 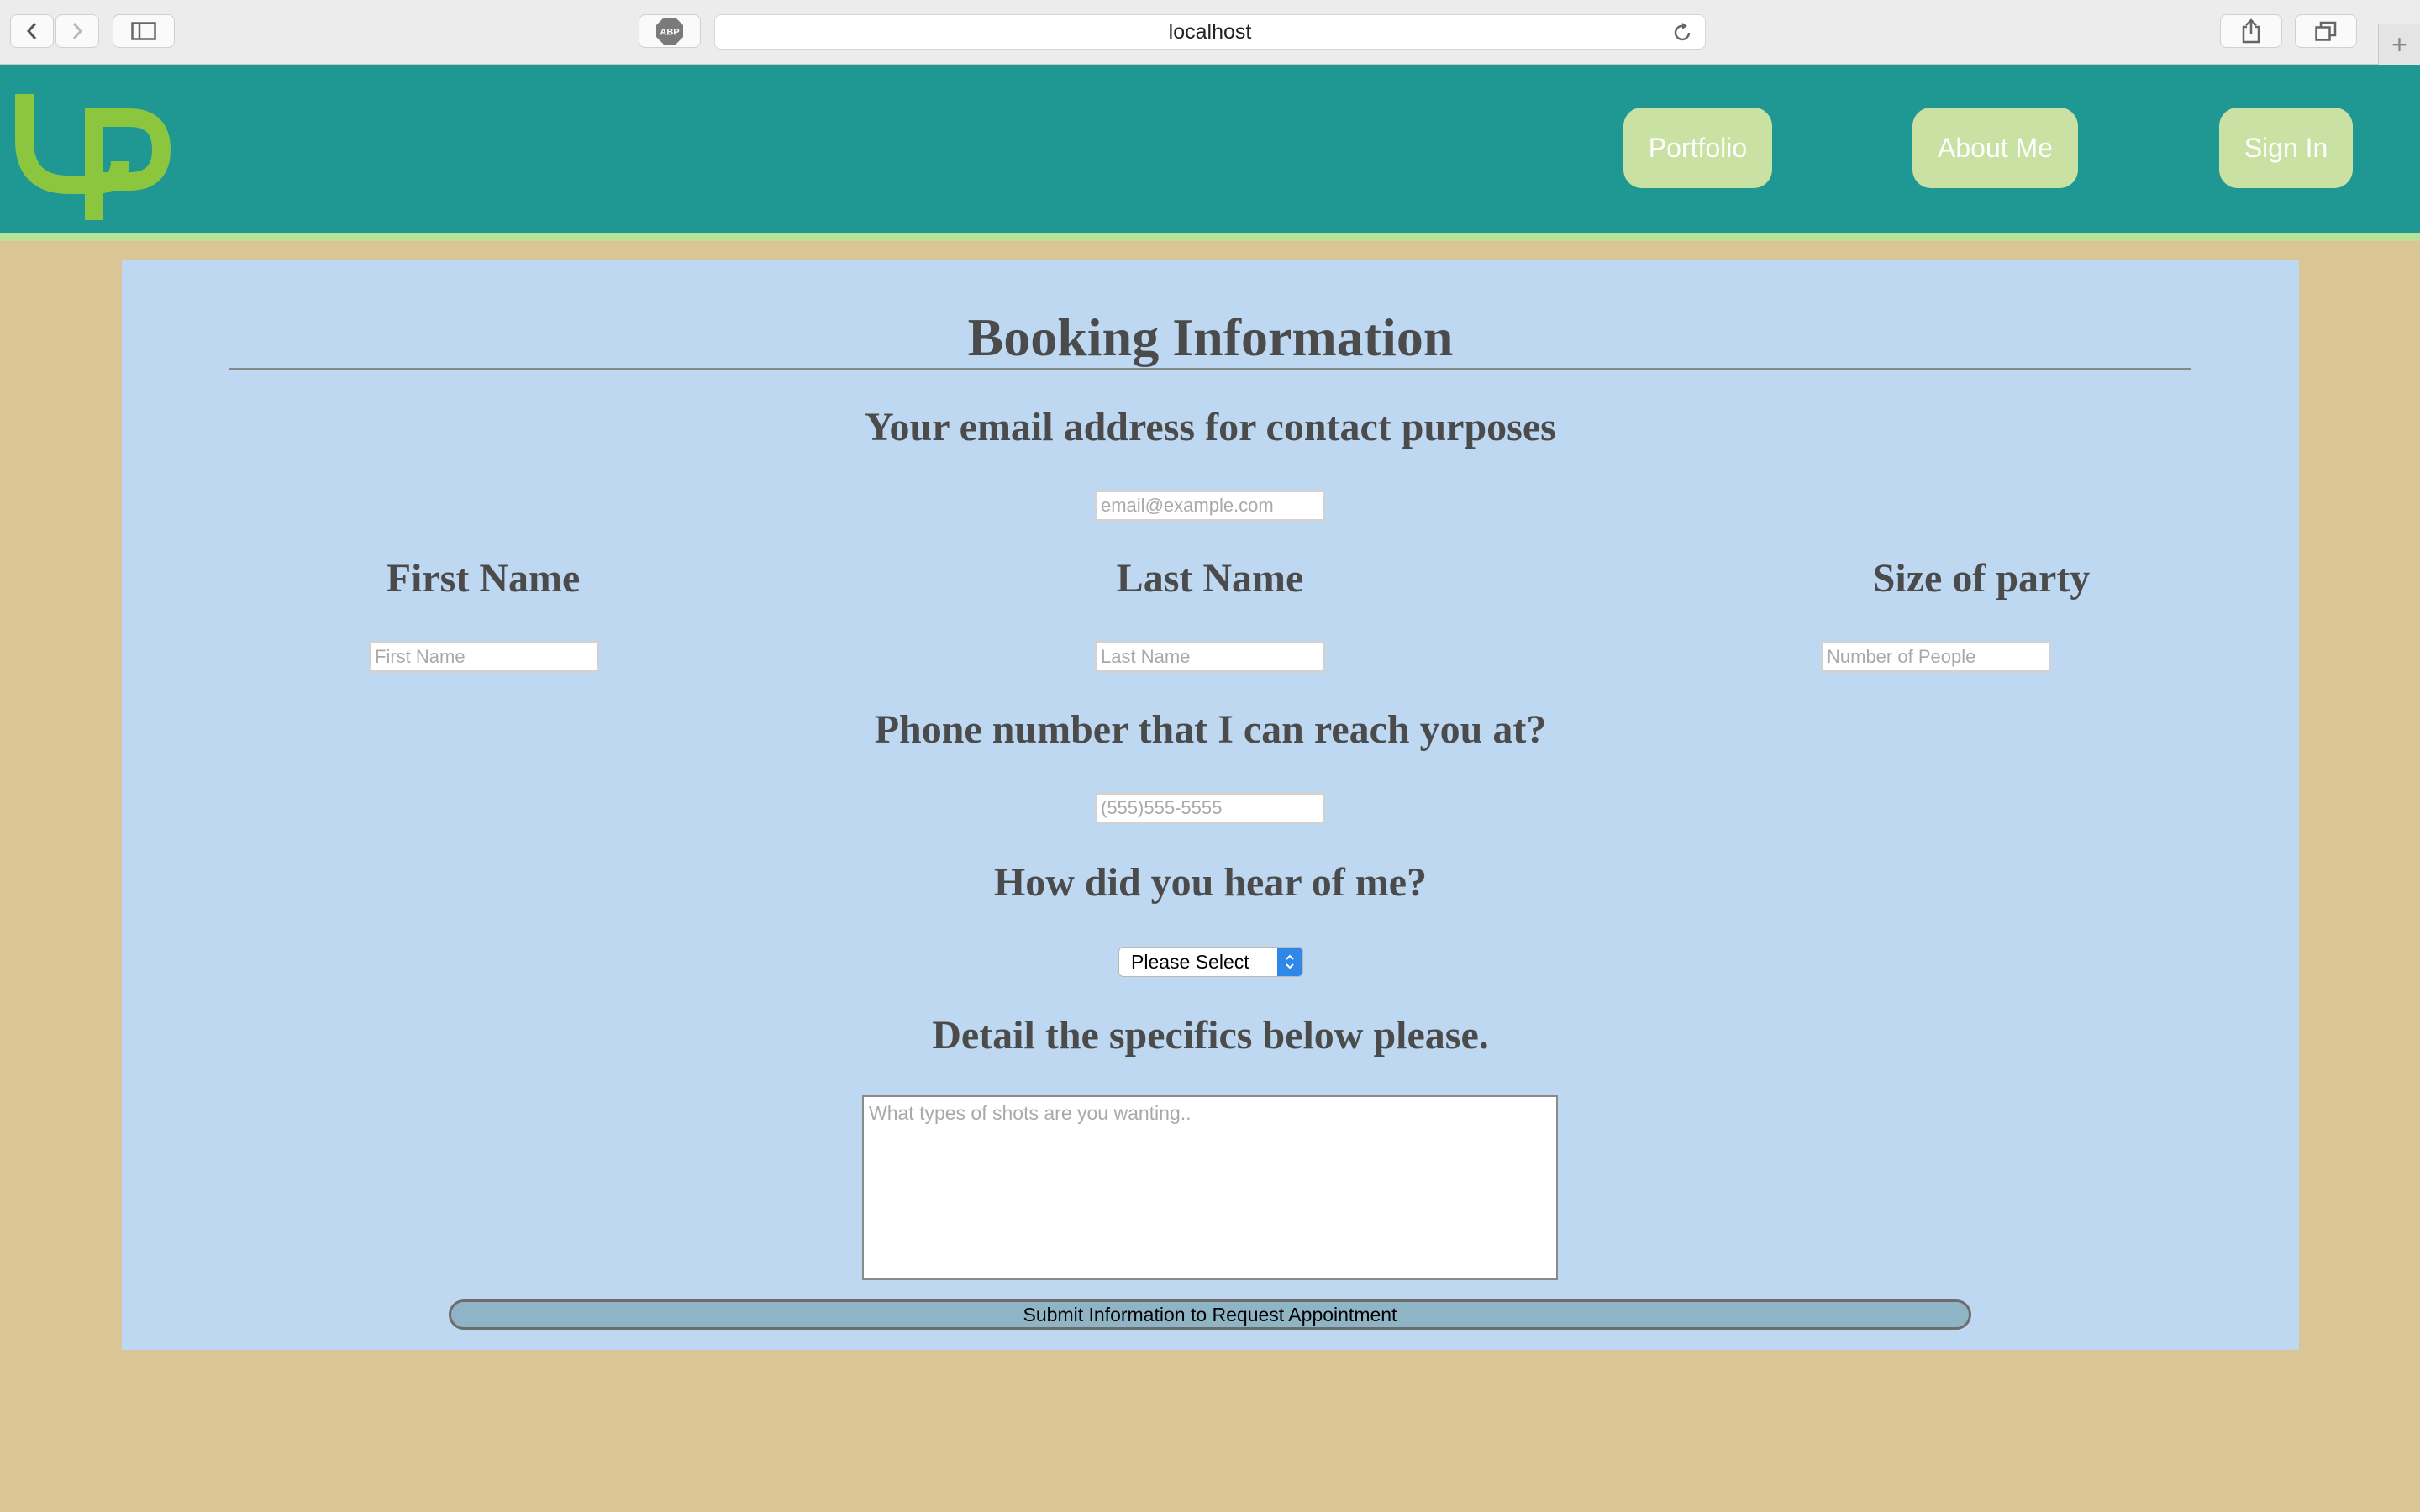 I want to click on referral-heading: How did you hear of me?, so click(x=1210, y=882).